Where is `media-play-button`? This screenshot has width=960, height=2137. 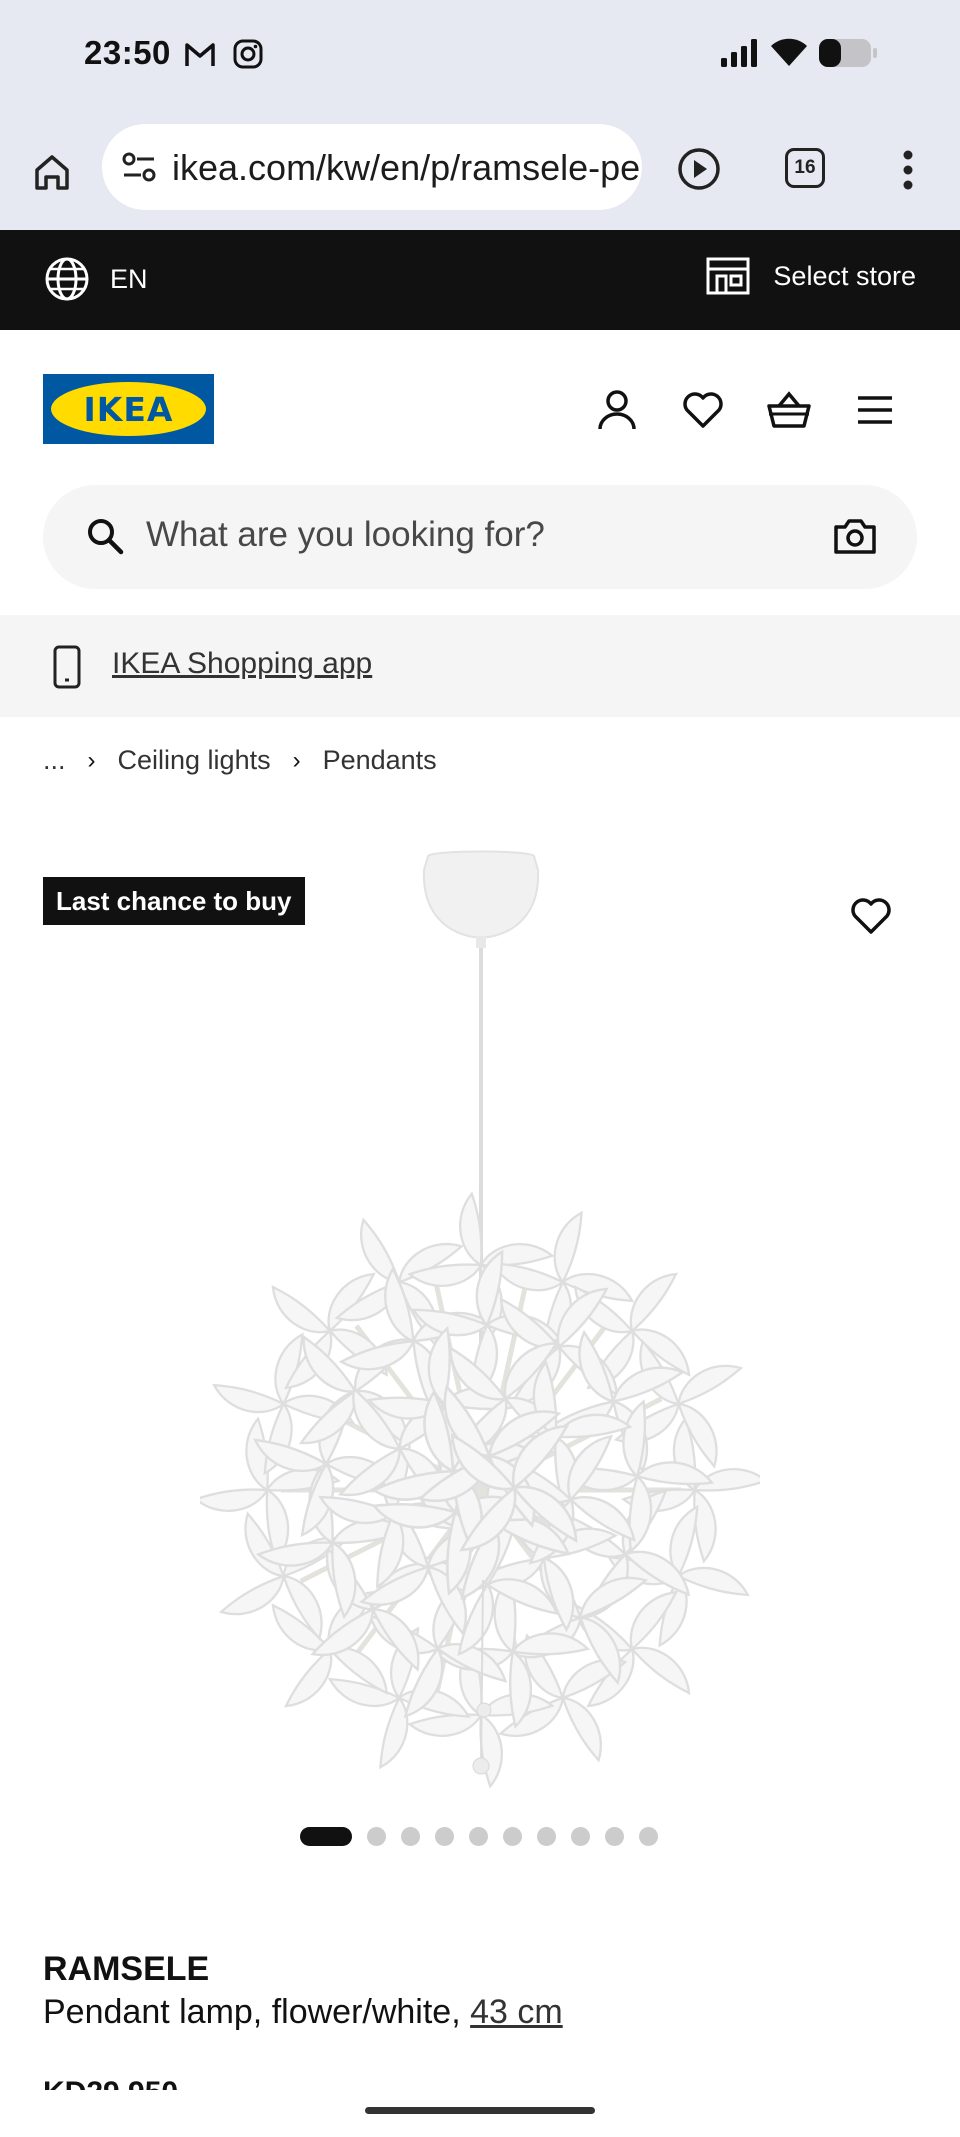
media-play-button is located at coordinates (699, 169).